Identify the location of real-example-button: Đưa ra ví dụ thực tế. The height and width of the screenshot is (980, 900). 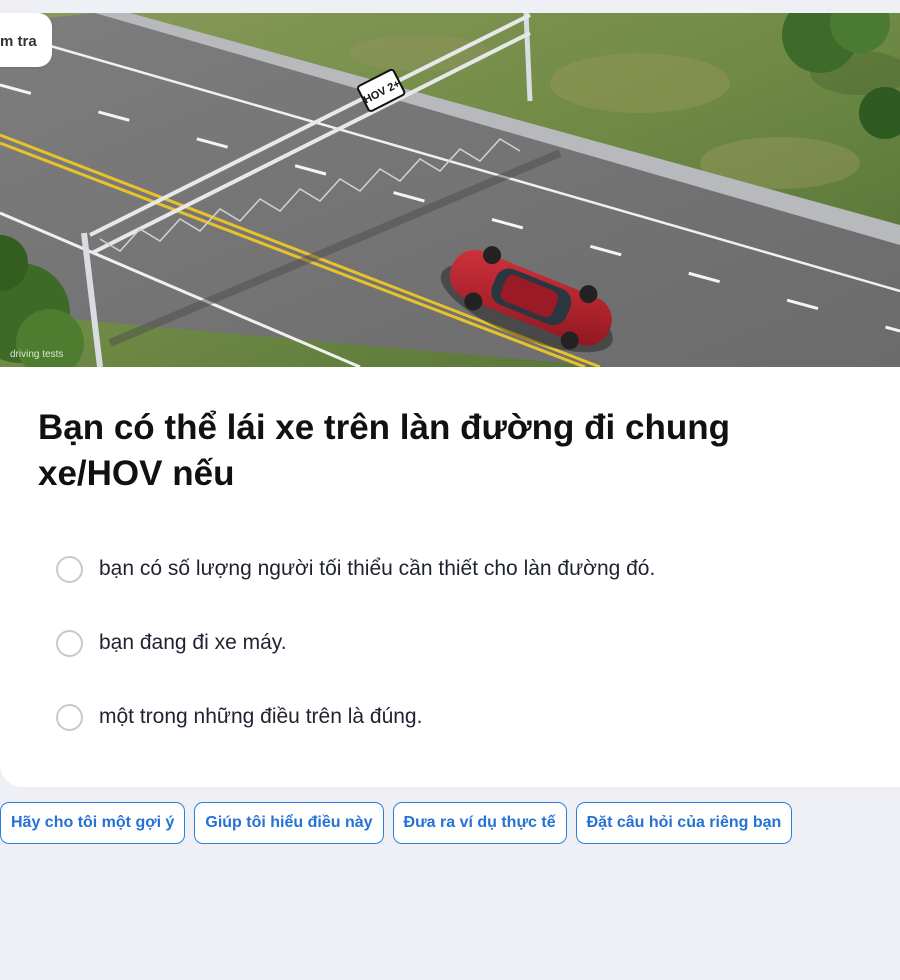
(479, 823).